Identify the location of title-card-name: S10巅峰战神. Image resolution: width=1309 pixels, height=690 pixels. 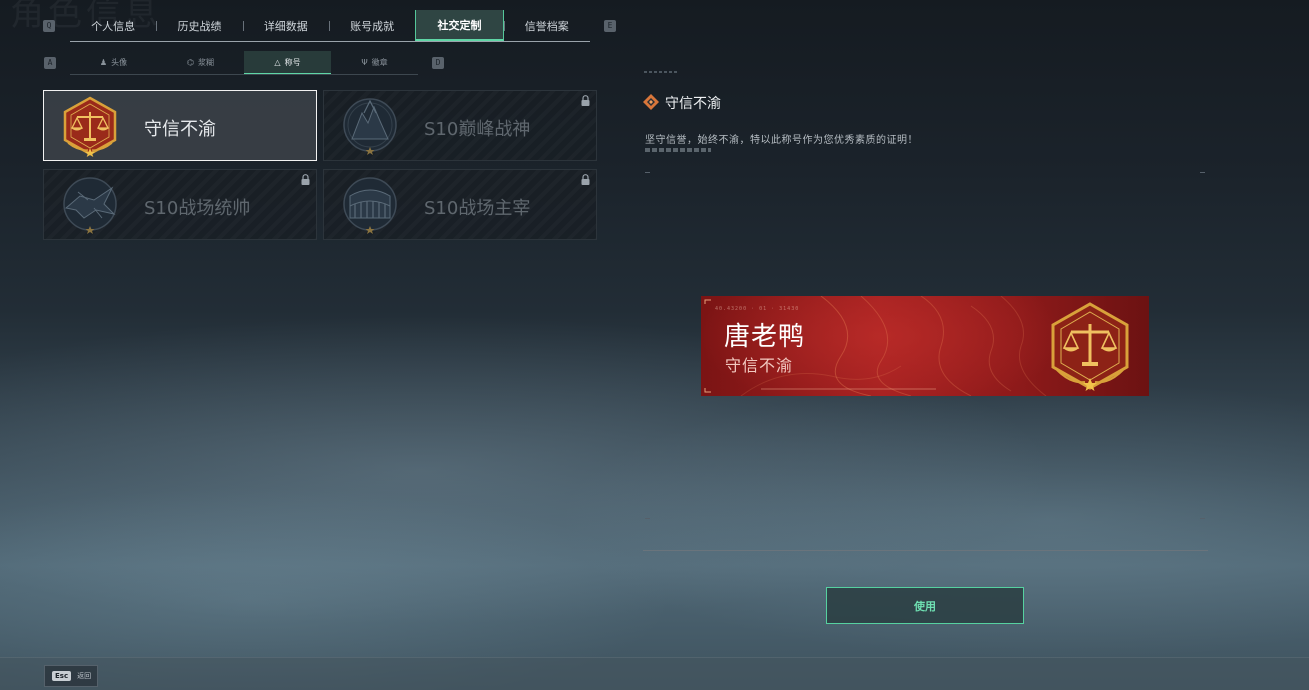
(477, 129).